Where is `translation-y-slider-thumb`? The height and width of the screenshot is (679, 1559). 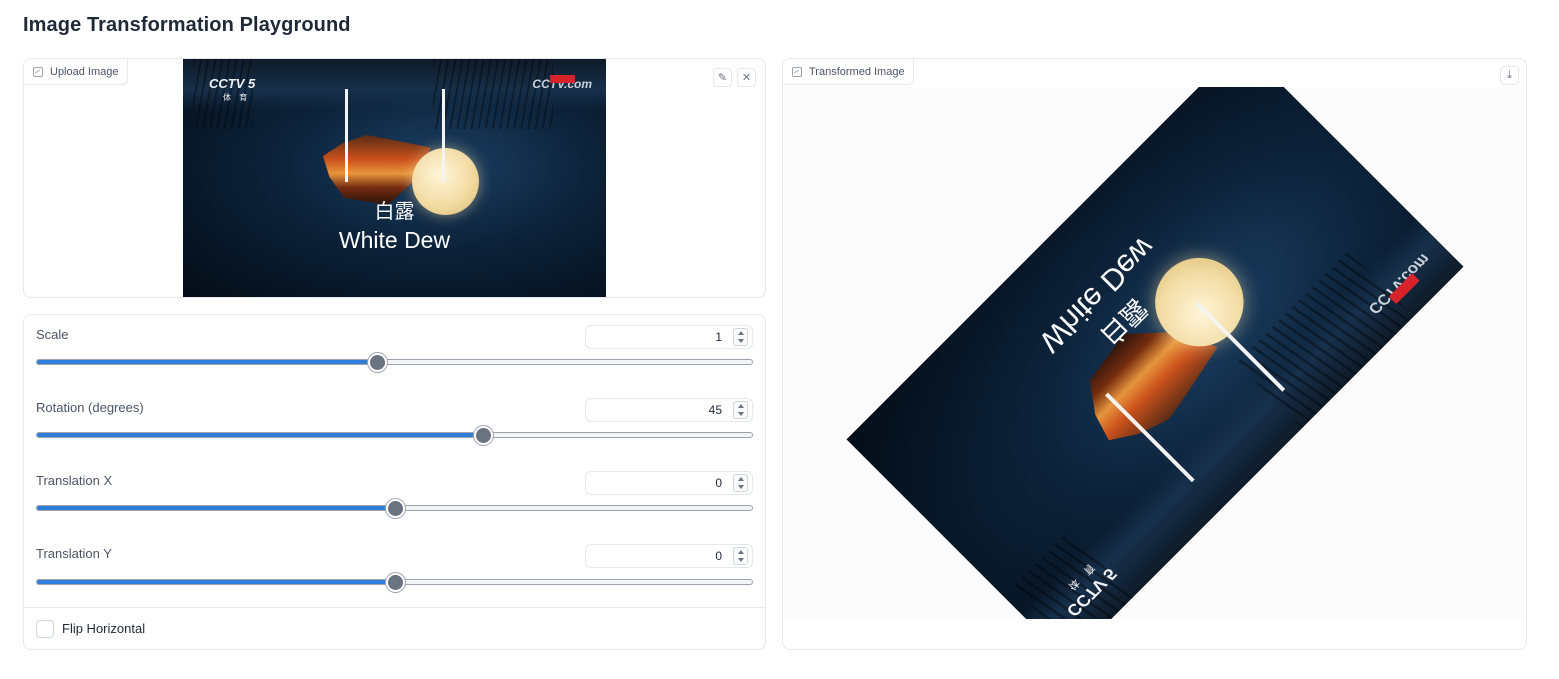
translation-y-slider-thumb is located at coordinates (395, 582).